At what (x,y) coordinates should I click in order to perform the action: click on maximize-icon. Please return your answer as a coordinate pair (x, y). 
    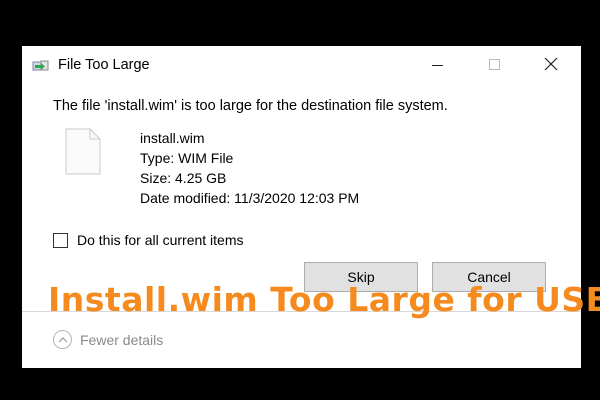
    Looking at the image, I should click on (494, 64).